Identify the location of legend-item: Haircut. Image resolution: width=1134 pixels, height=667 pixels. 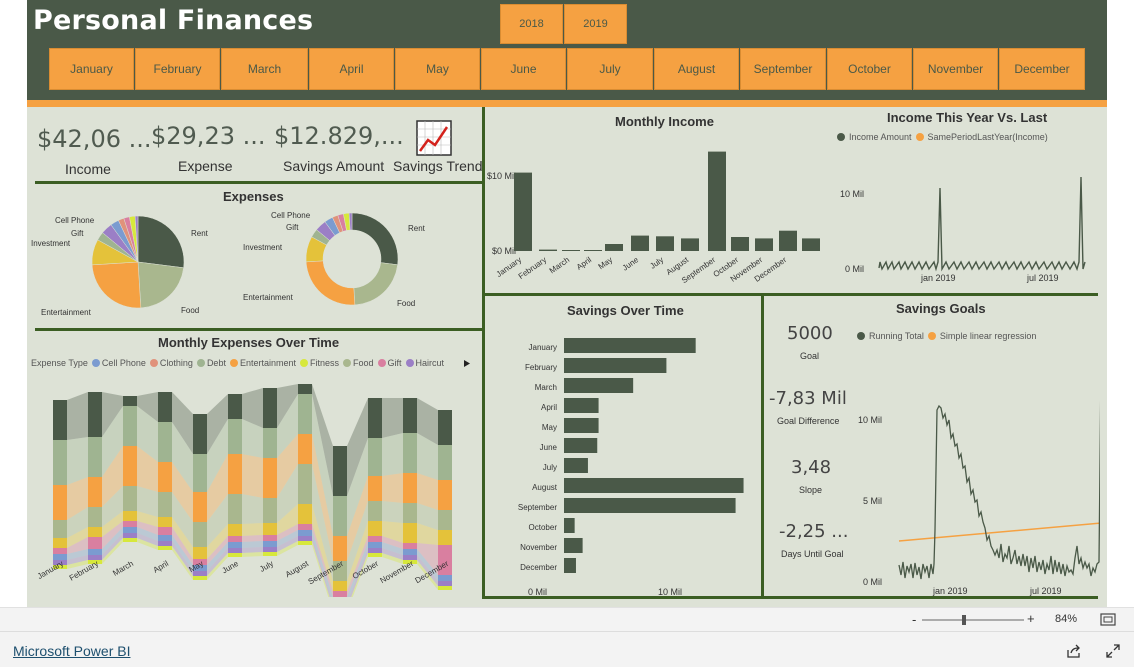
(424, 363).